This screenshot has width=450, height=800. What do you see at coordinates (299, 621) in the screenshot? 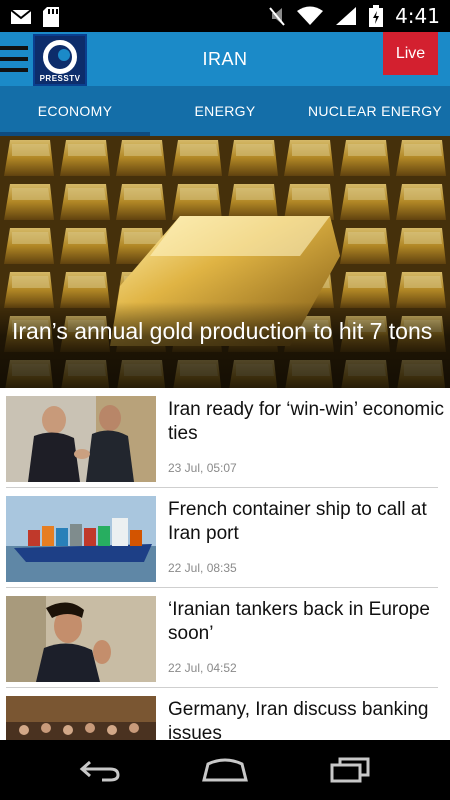
I see `article-title: ‘Iranian tankers back in Europe soon’` at bounding box center [299, 621].